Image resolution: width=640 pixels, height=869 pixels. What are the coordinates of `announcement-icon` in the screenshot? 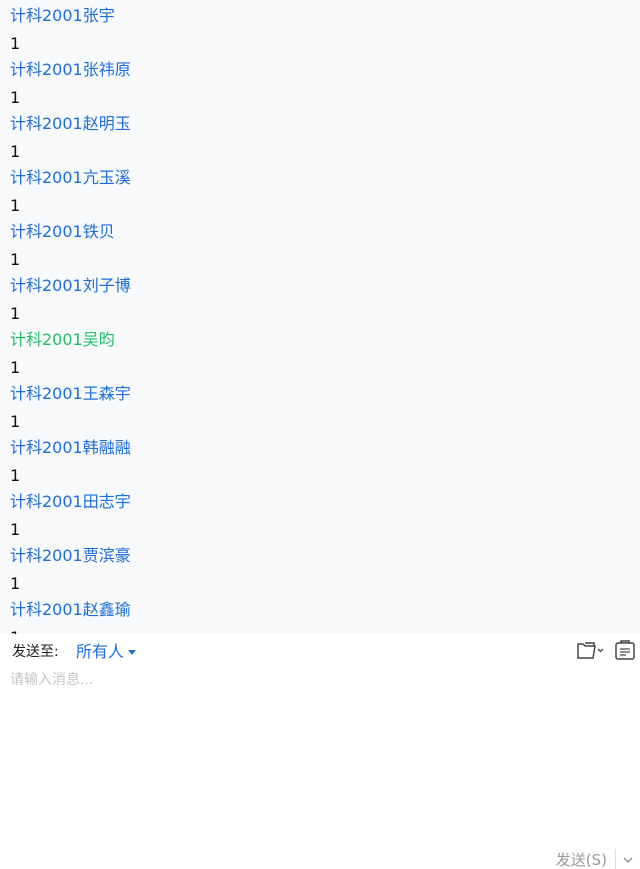 It's located at (625, 650).